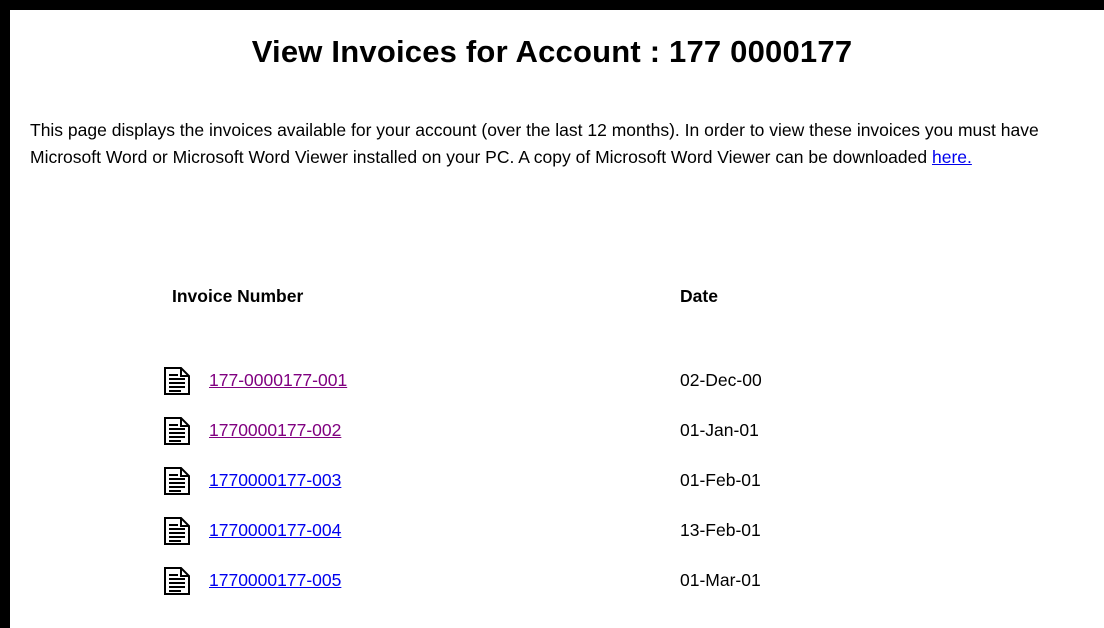  What do you see at coordinates (552, 381) in the screenshot?
I see `invoice-row: 177-0000177-001 02-Dec-00` at bounding box center [552, 381].